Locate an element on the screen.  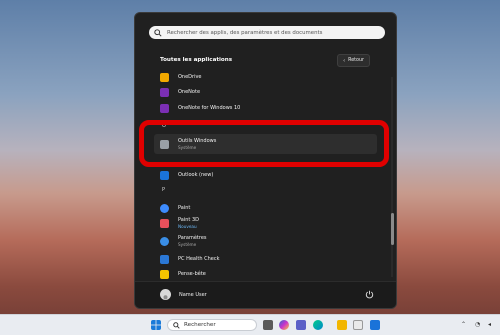
app-onenote-windows-10: OneNote for Windows 10 is located at coordinates (200, 108).